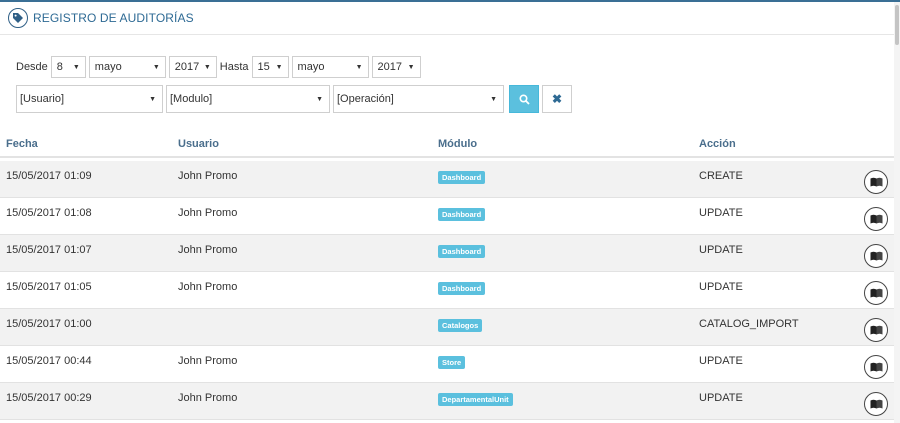 Image resolution: width=900 pixels, height=423 pixels. I want to click on cell-fecha: 15/05/2017 00:29, so click(49, 398).